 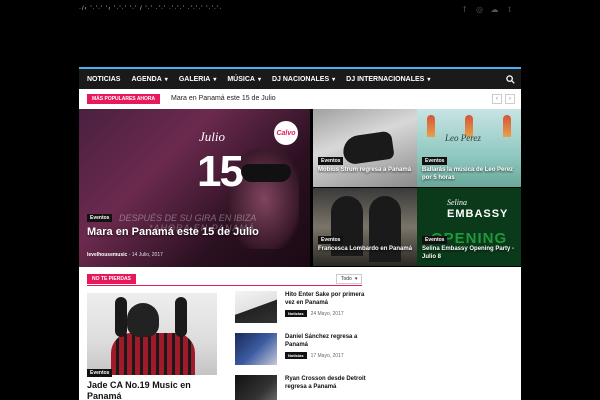 What do you see at coordinates (188, 218) in the screenshot?
I see `poster-subtitle: DESPUÉS DE SU GIRA EN IBIZA` at bounding box center [188, 218].